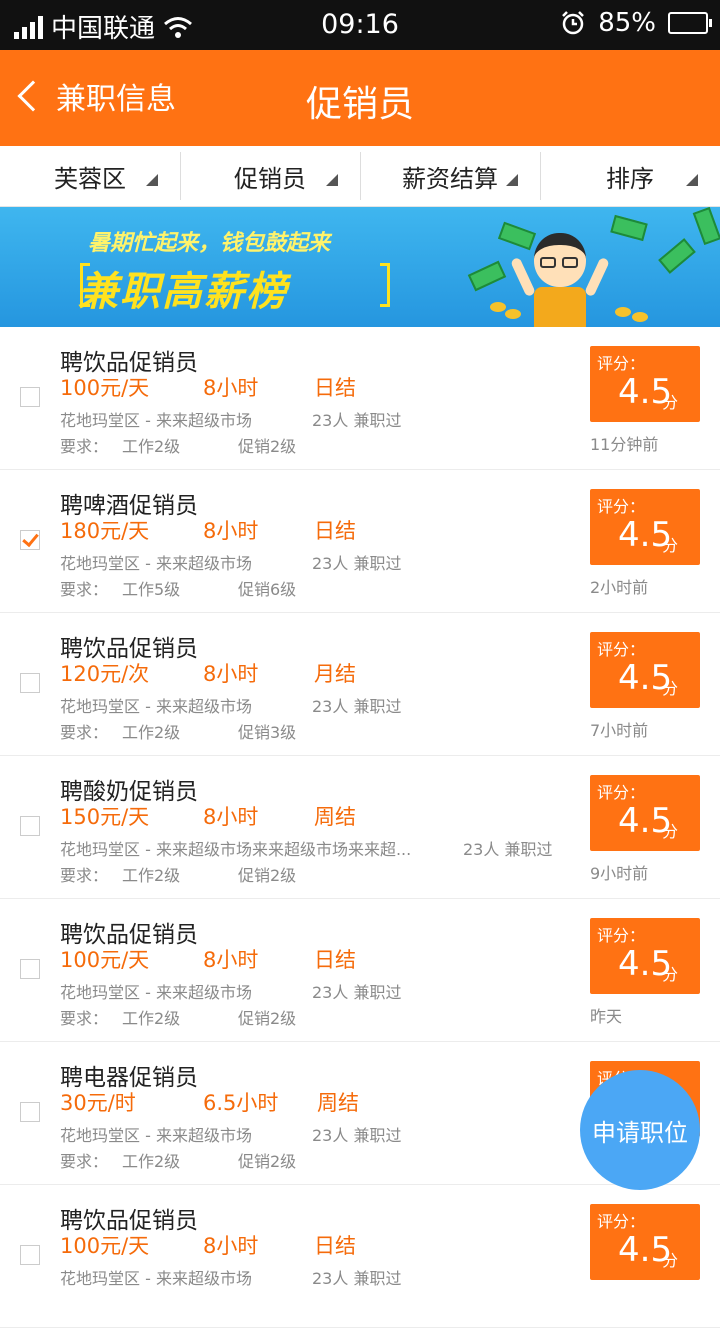 This screenshot has width=720, height=1328. What do you see at coordinates (151, 589) in the screenshot?
I see `job-requirement-work: 工作5级` at bounding box center [151, 589].